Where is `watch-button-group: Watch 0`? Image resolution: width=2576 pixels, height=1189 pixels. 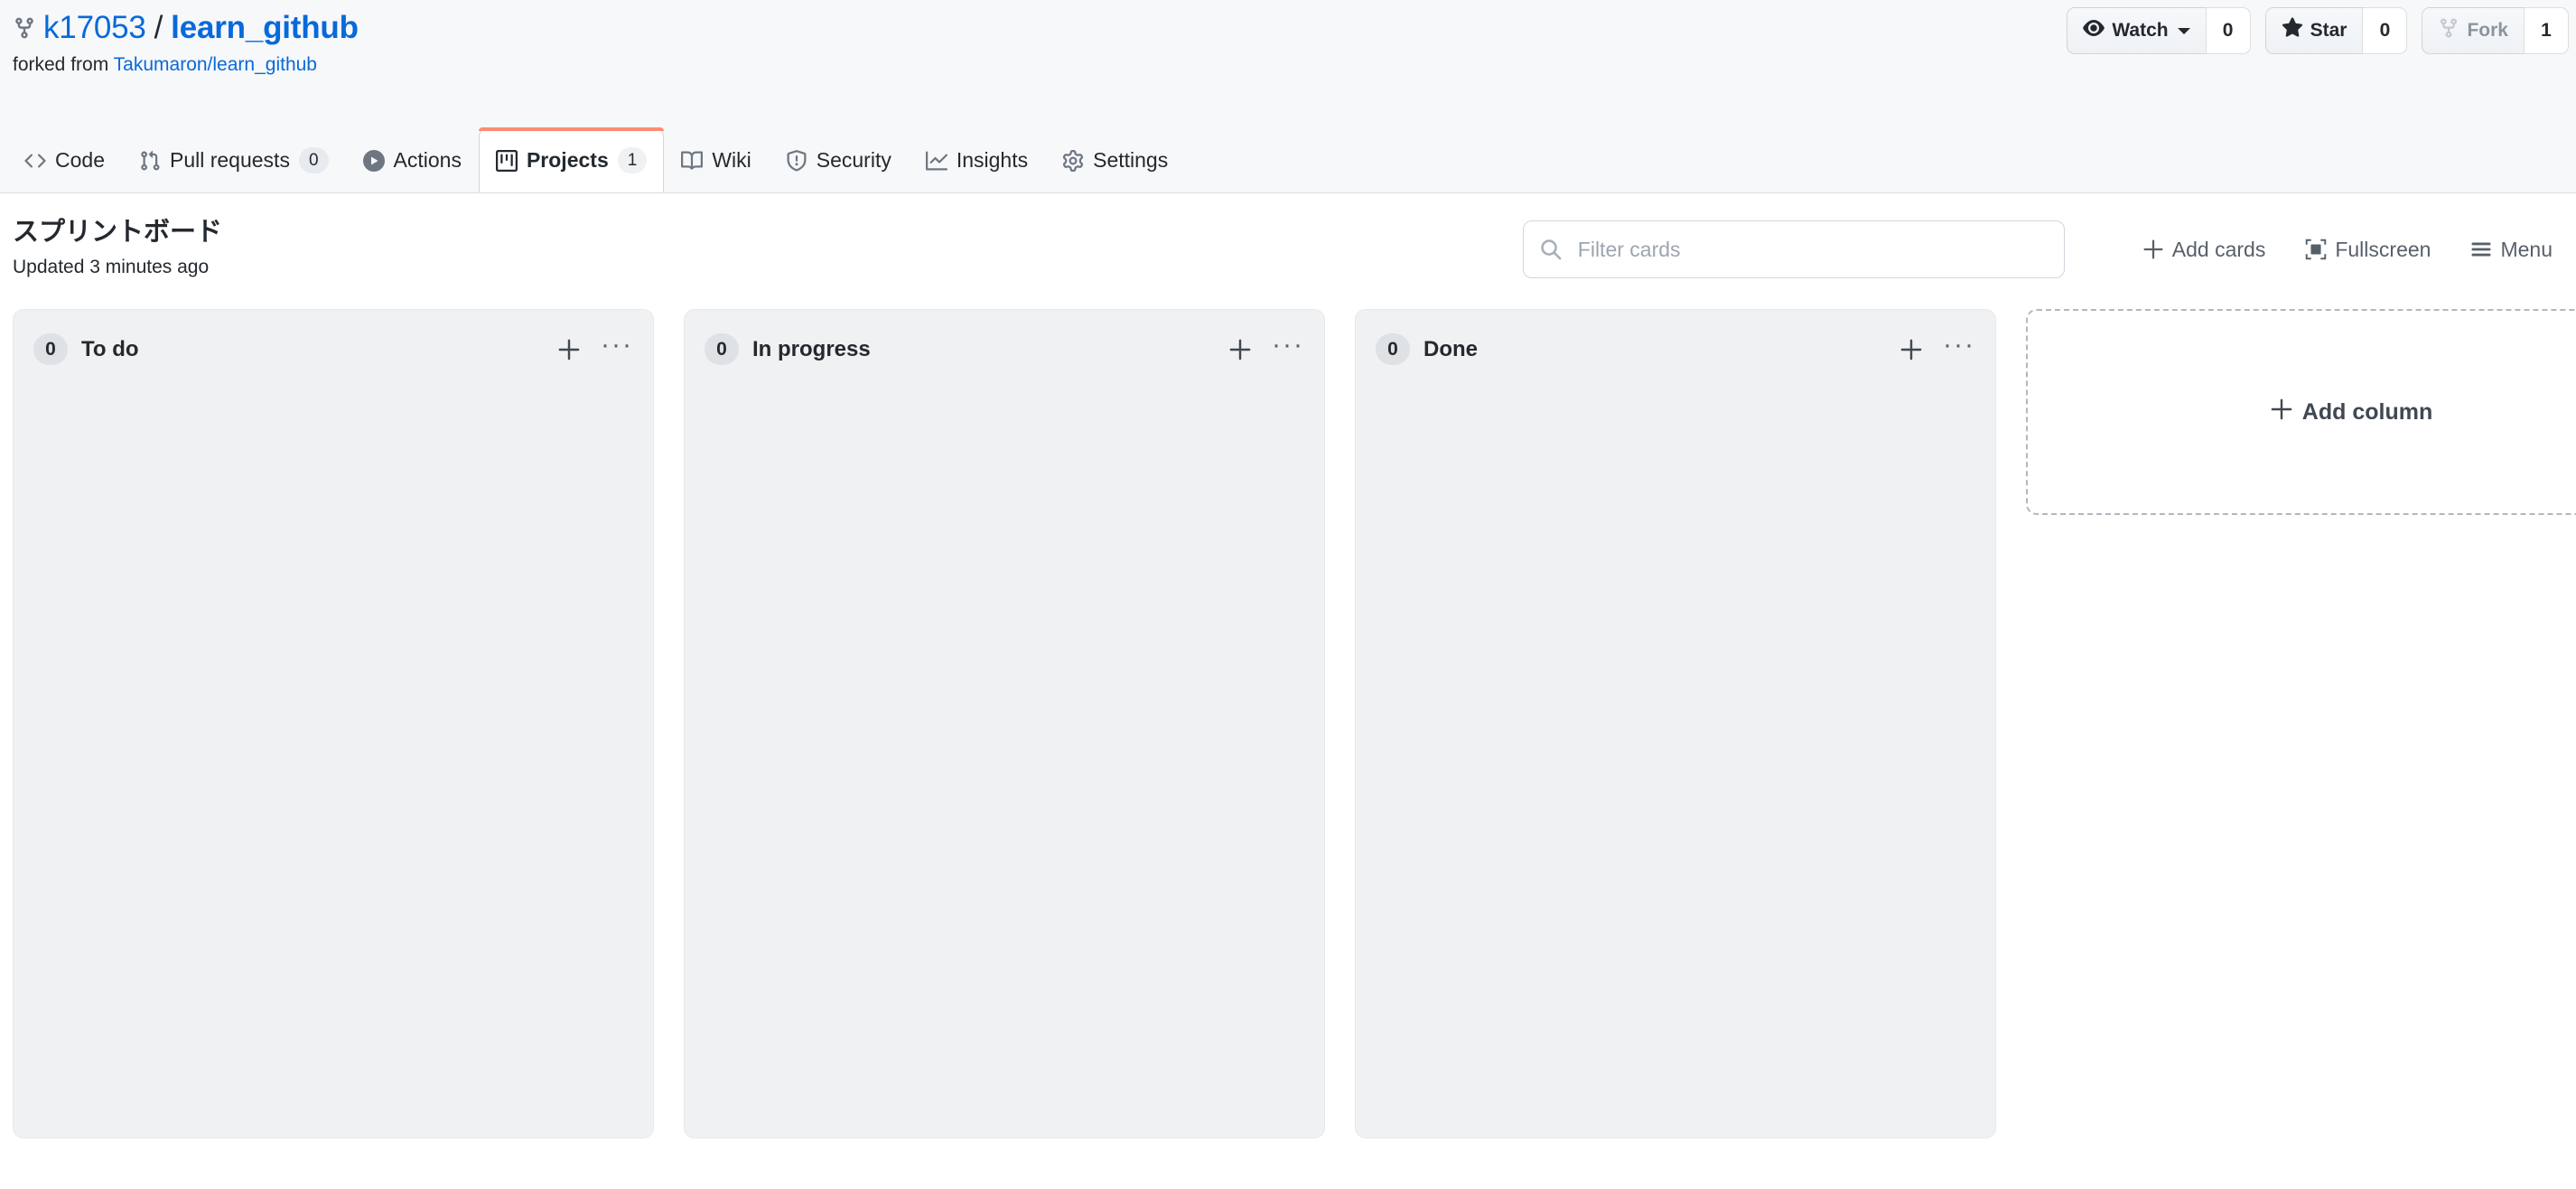 watch-button-group: Watch 0 is located at coordinates (2159, 30).